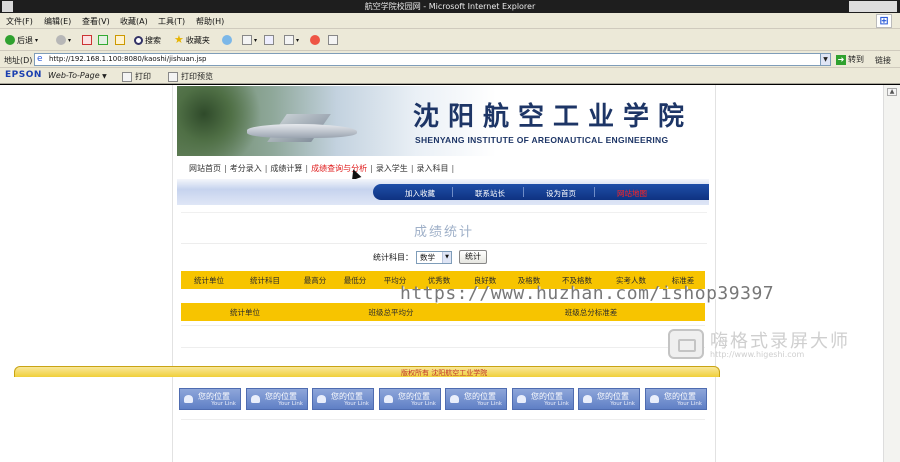 The height and width of the screenshot is (462, 900). I want to click on page-footer: 版权所有 沈阳航空工业学院, so click(367, 371).